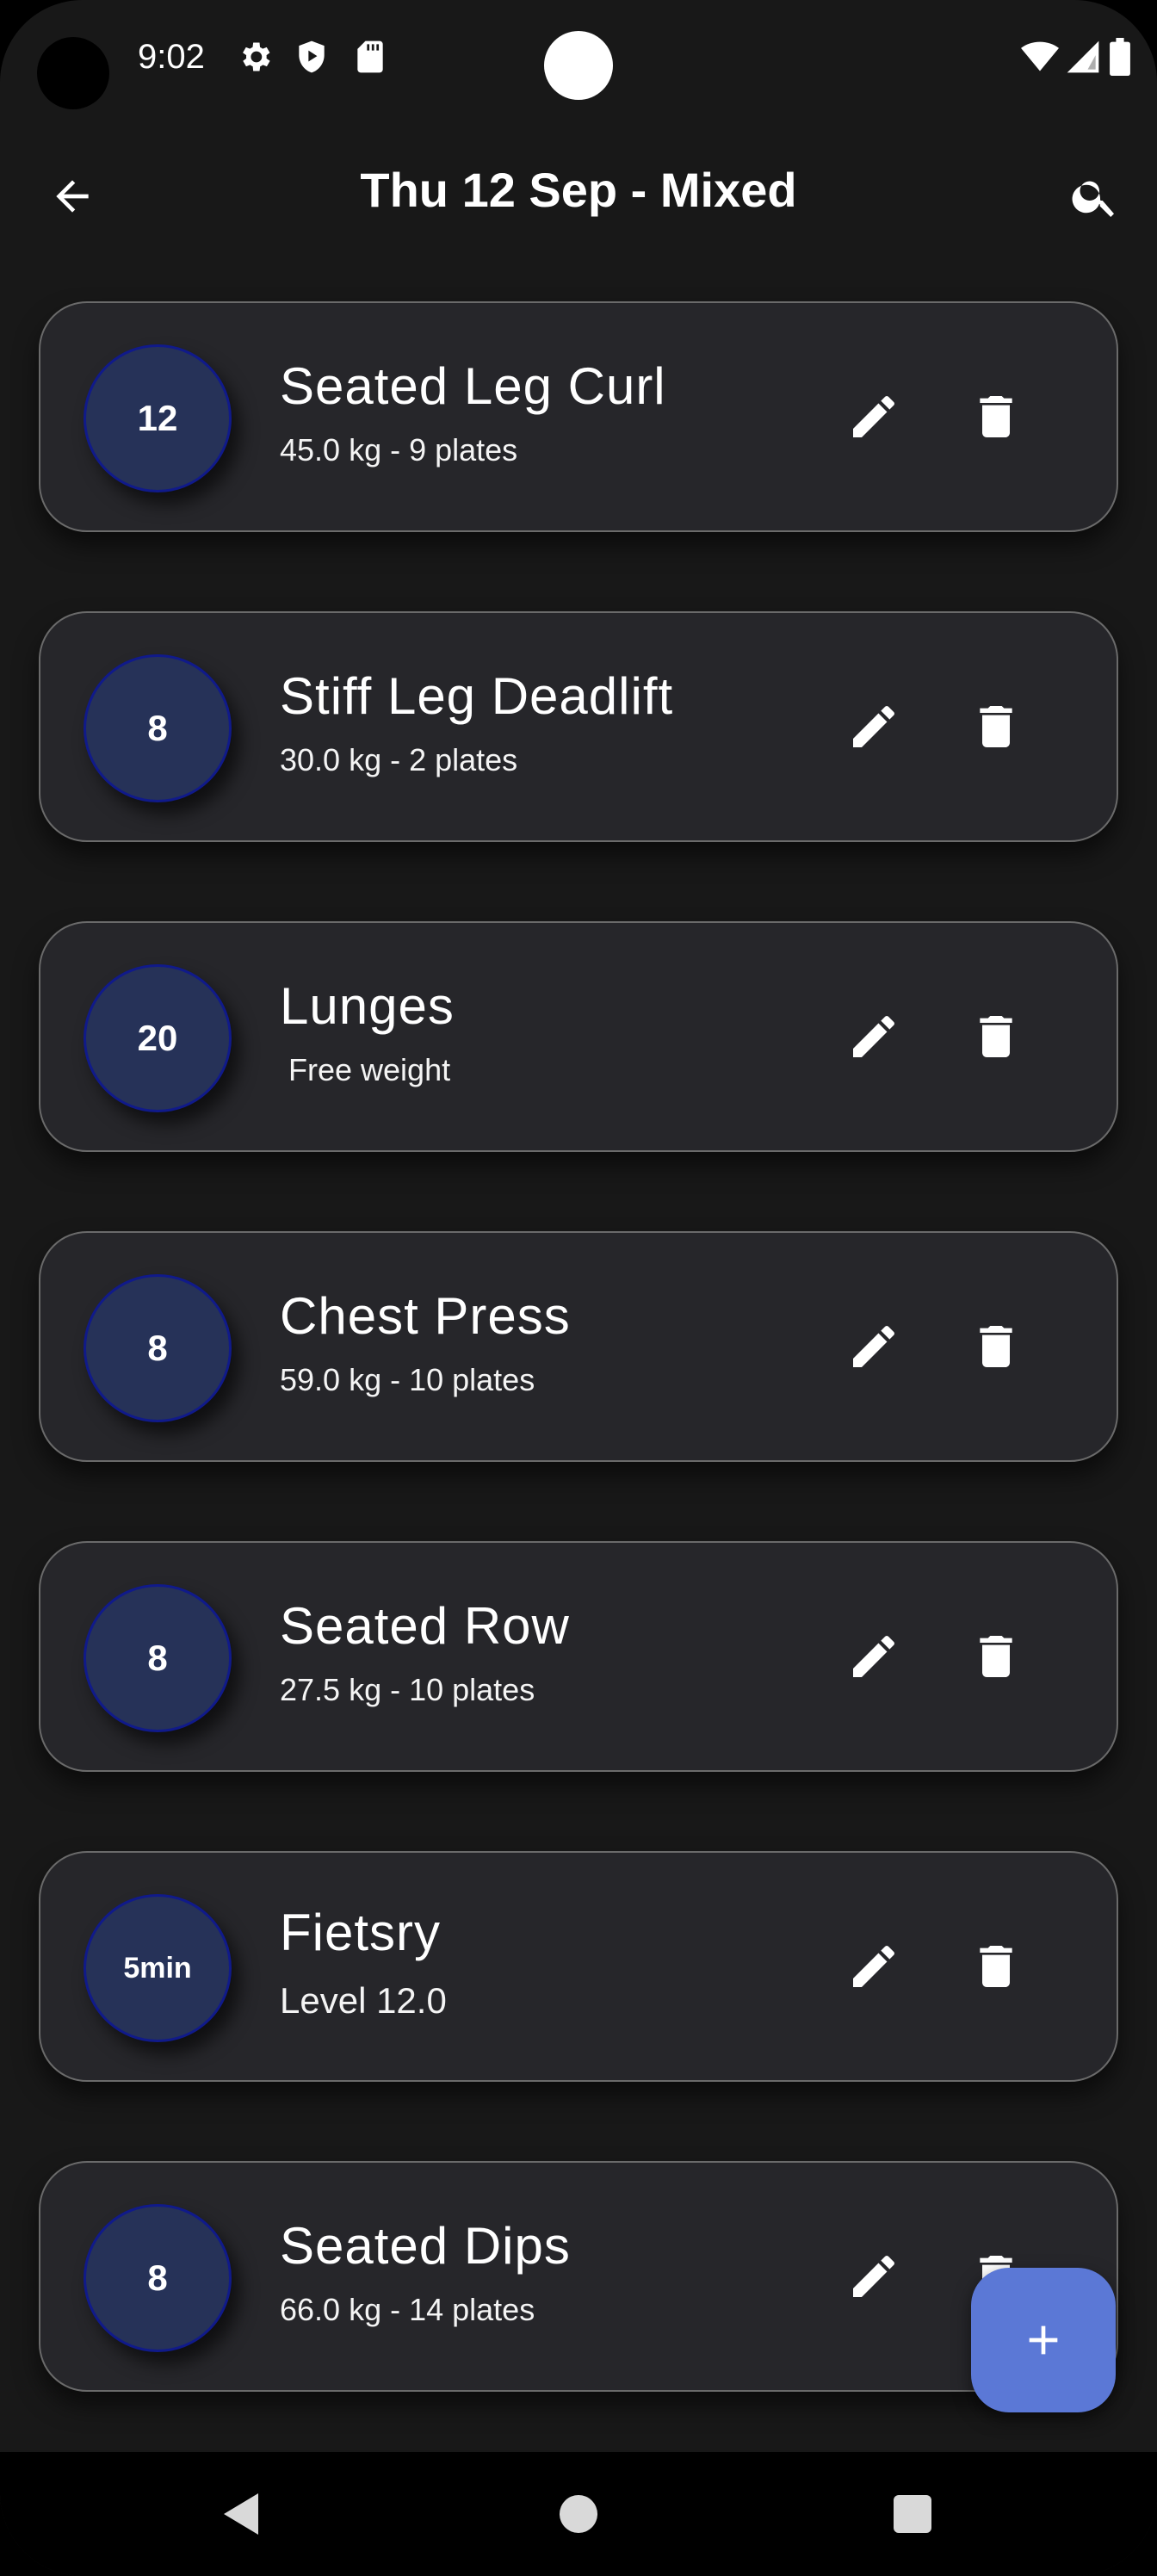 Image resolution: width=1157 pixels, height=2576 pixels. What do you see at coordinates (399, 759) in the screenshot?
I see `exercise-detail: 30.0 kg - 2 plates` at bounding box center [399, 759].